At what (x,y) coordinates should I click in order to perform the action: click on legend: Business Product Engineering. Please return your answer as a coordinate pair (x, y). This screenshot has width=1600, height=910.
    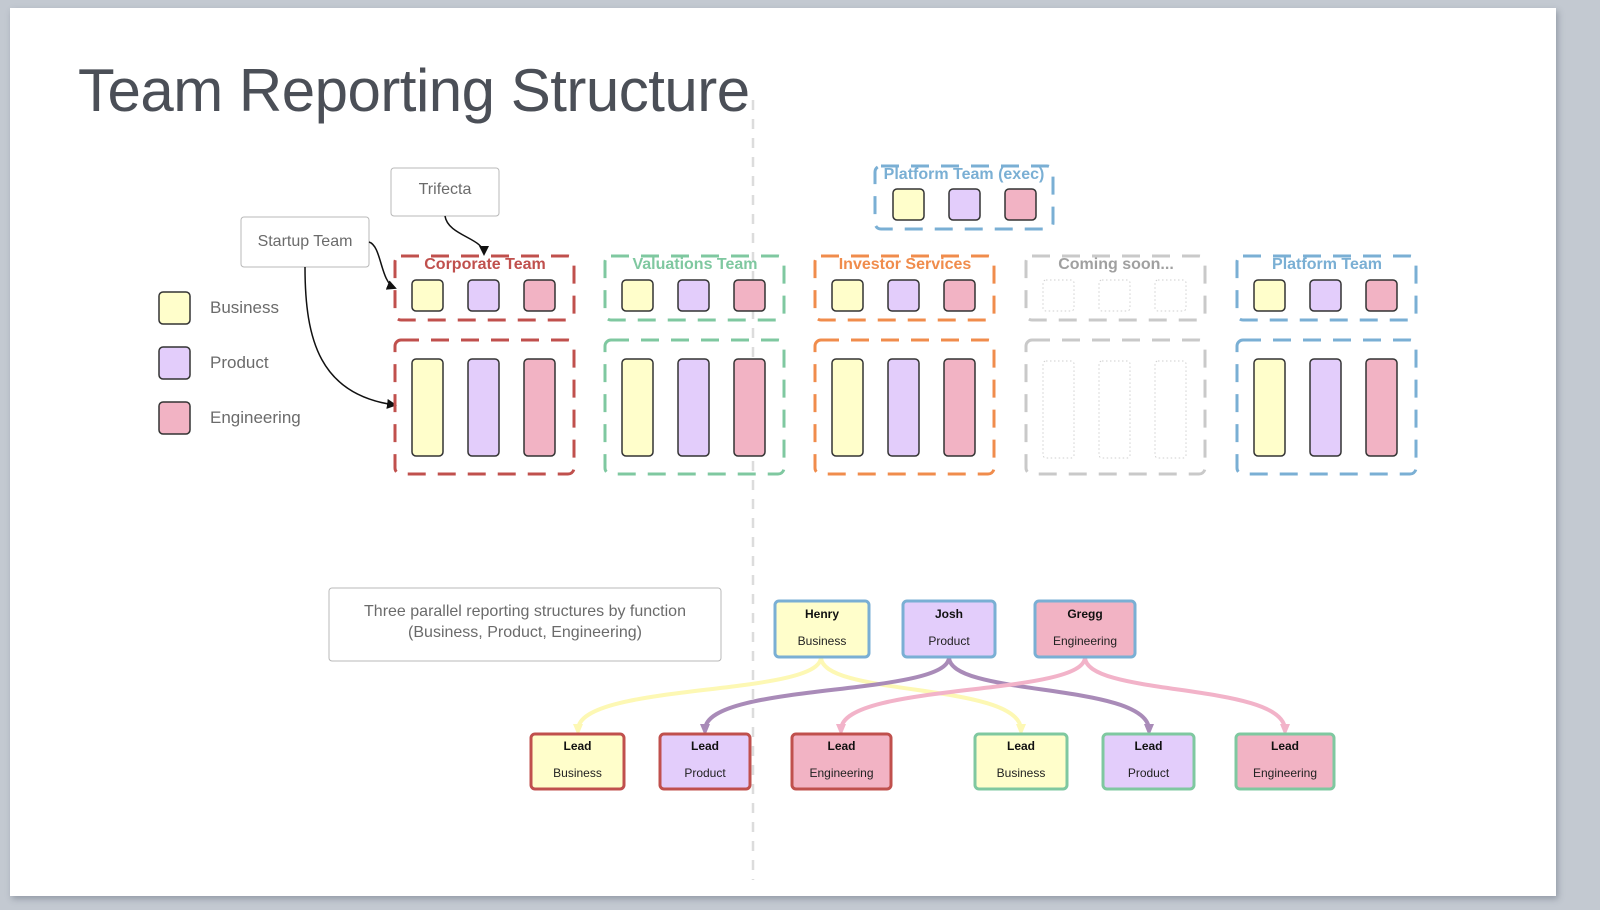
    Looking at the image, I should click on (229, 363).